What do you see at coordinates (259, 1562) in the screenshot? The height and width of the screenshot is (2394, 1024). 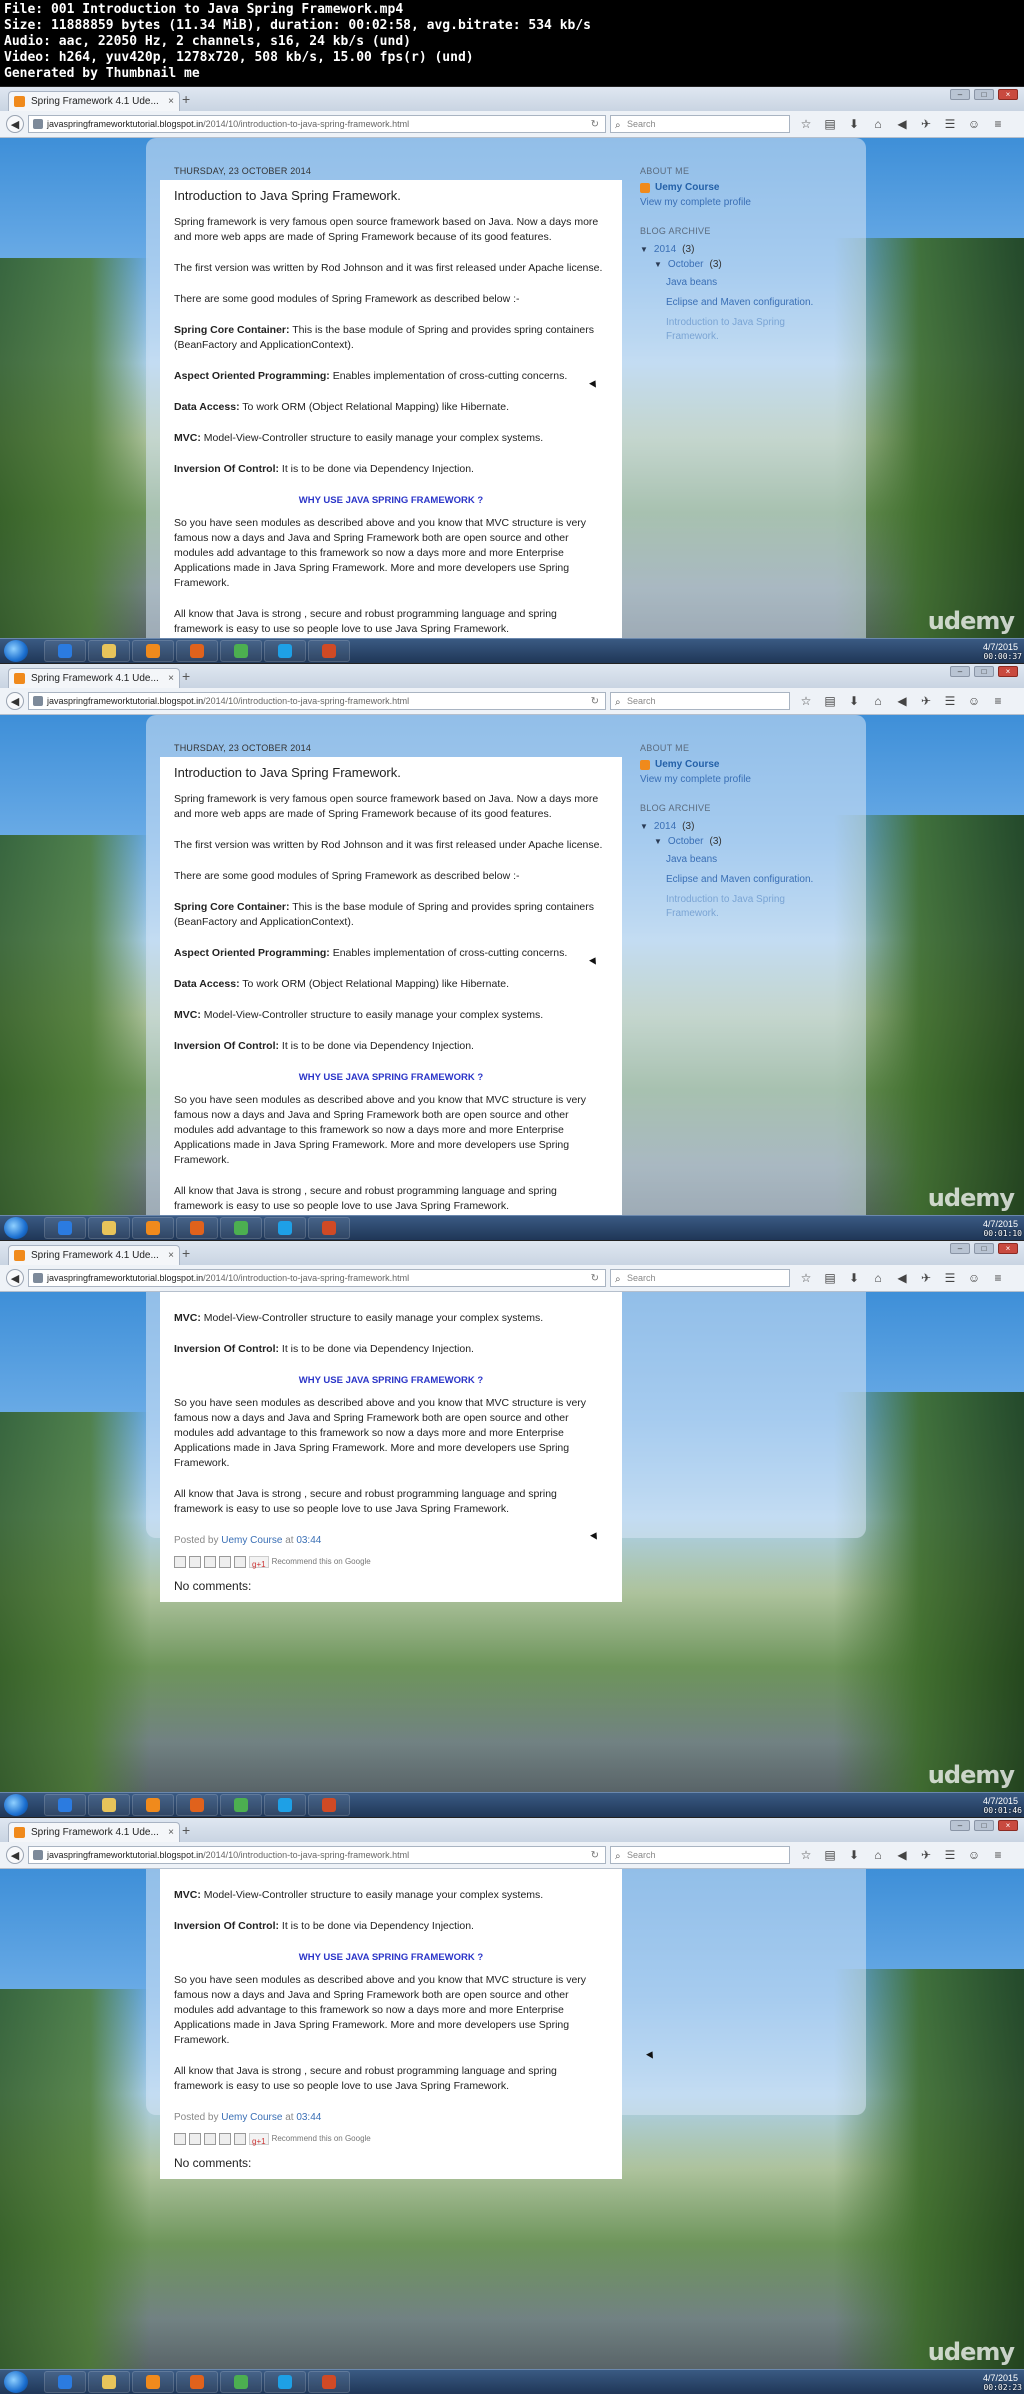 I see `gplus-button: g+1` at bounding box center [259, 1562].